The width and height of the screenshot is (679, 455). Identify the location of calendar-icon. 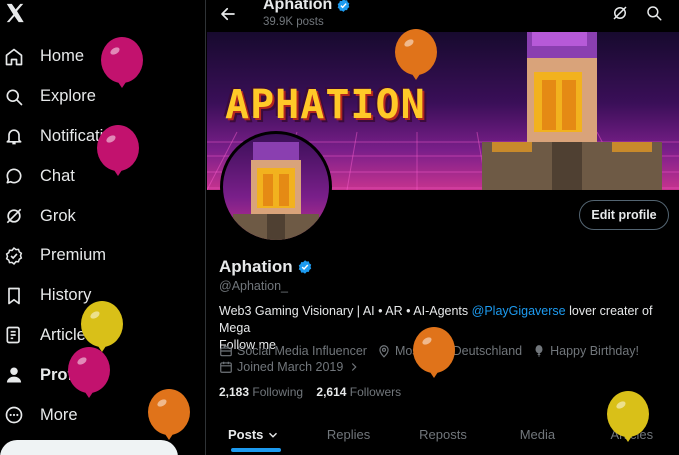
(226, 367).